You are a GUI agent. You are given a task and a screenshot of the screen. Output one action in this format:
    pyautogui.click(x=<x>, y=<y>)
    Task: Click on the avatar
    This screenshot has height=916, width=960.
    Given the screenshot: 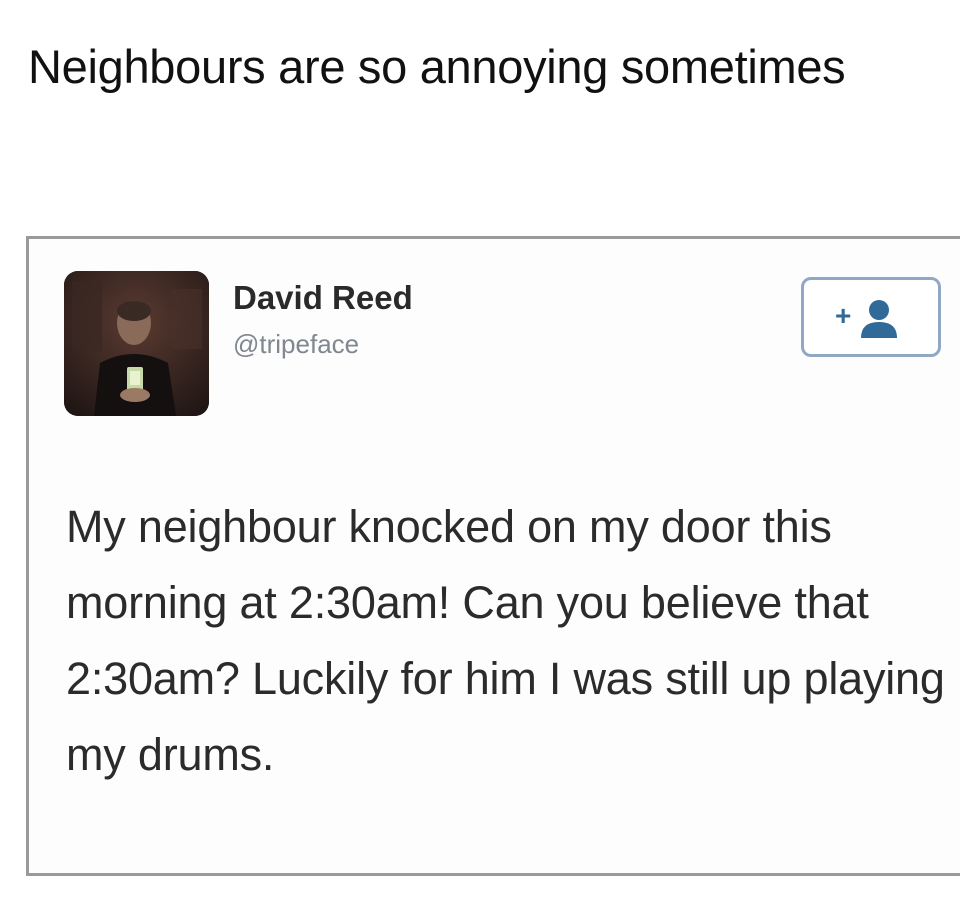 What is the action you would take?
    pyautogui.click(x=136, y=343)
    